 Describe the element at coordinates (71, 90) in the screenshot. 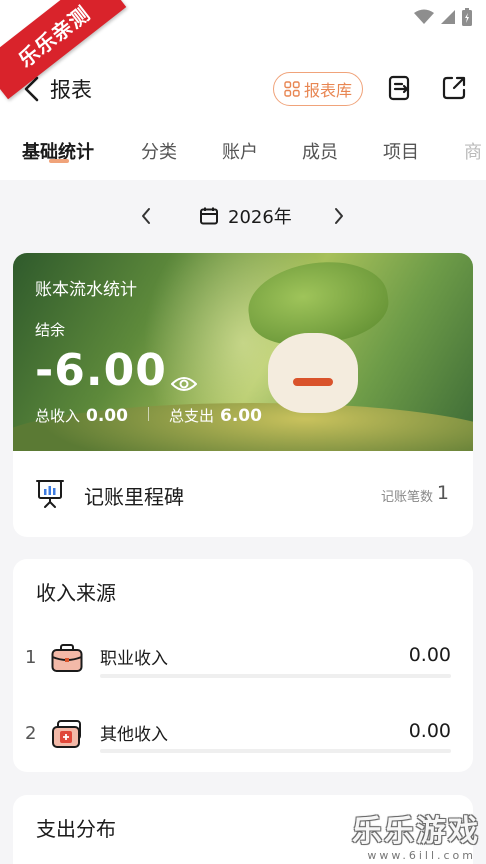

I see `page-title: 报表` at that location.